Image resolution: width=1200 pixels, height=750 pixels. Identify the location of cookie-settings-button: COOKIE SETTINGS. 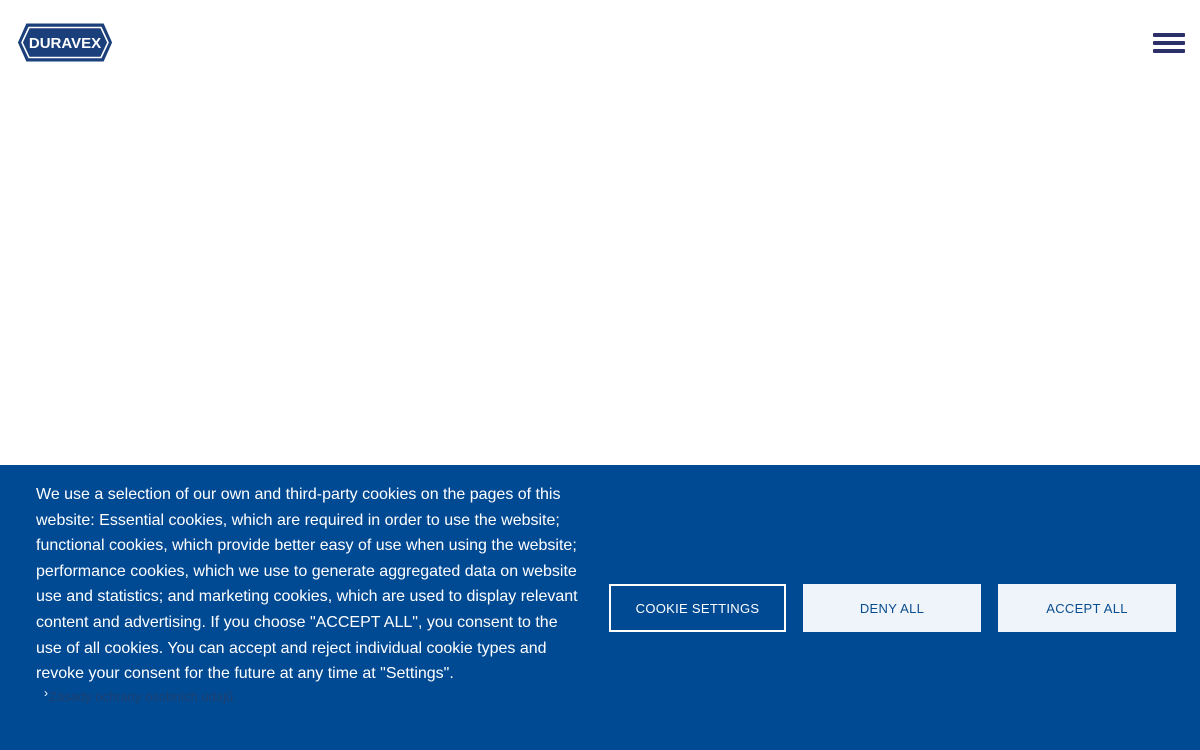
(697, 608).